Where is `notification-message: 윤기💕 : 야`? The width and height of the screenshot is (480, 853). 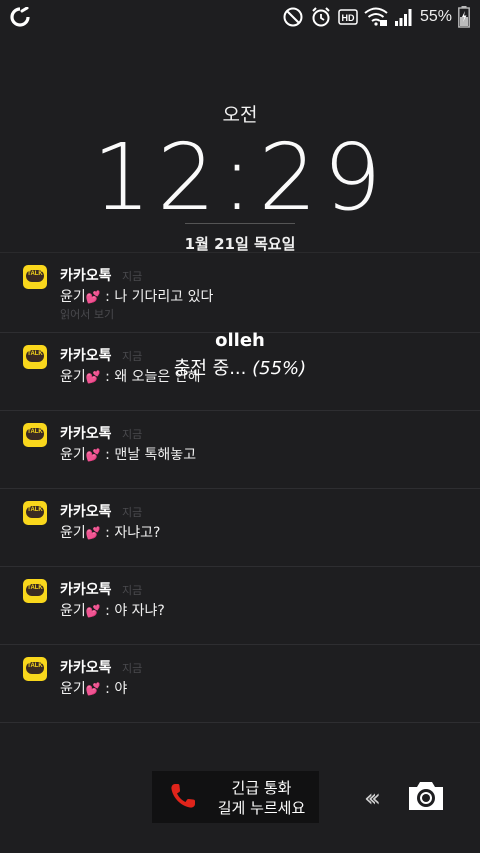 notification-message: 윤기💕 : 야 is located at coordinates (93, 688).